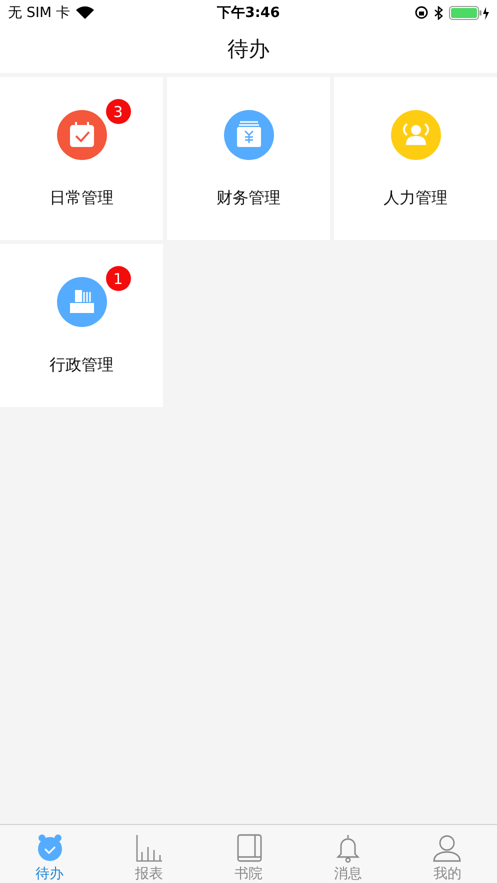 This screenshot has height=883, width=497. What do you see at coordinates (85, 12) in the screenshot?
I see `wifi-icon` at bounding box center [85, 12].